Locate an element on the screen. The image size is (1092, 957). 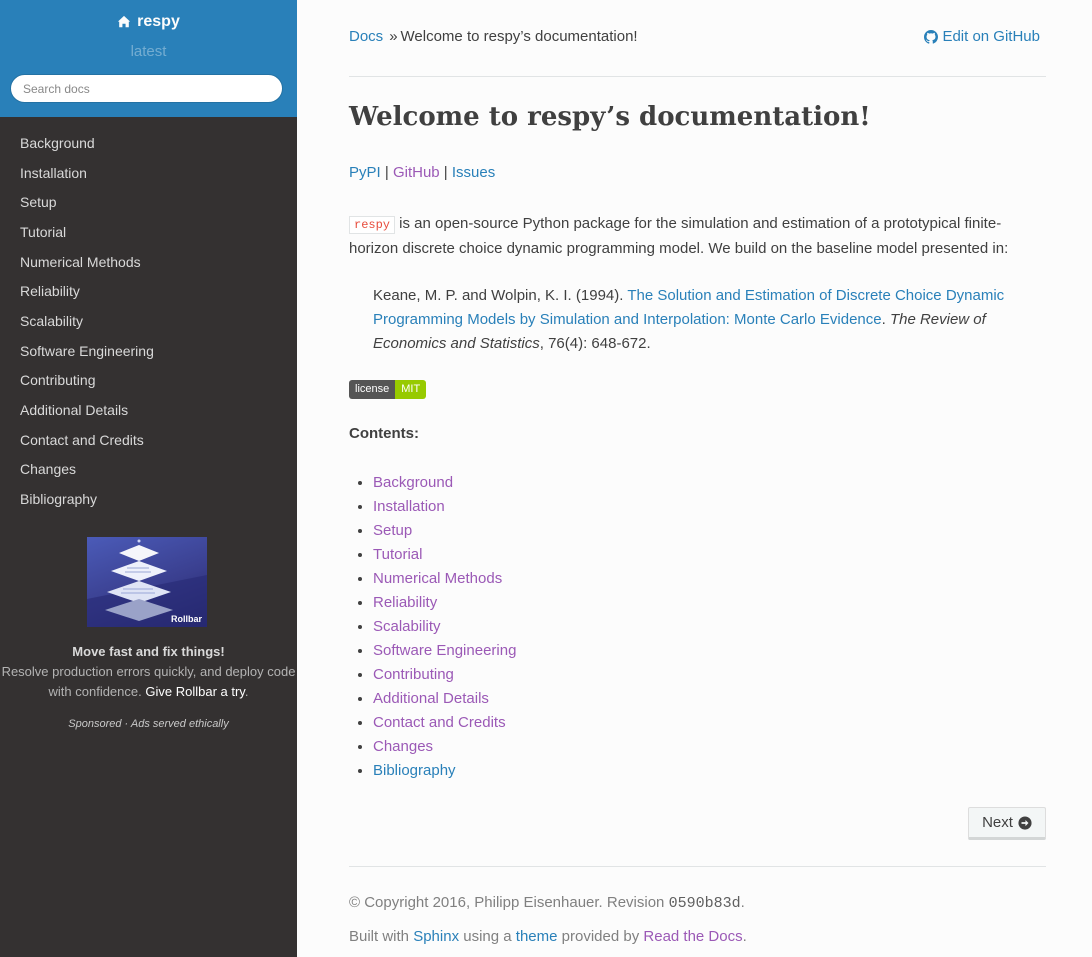
citation-volume: , 76(4): 648-672. is located at coordinates (595, 343).